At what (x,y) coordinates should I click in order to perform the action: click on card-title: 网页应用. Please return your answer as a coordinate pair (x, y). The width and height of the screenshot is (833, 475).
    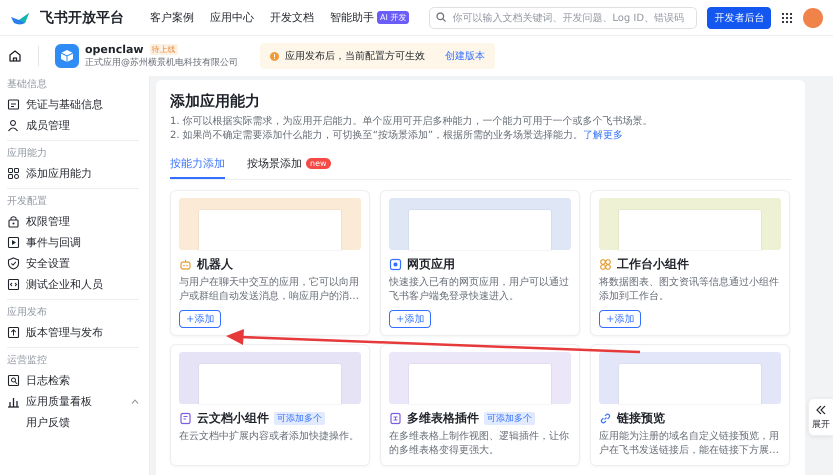
    Looking at the image, I should click on (431, 264).